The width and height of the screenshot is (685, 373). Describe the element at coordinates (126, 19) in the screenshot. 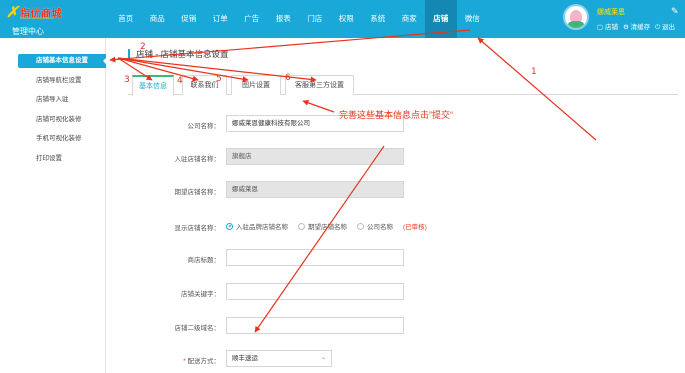

I see `nav-item-home: 首页` at that location.